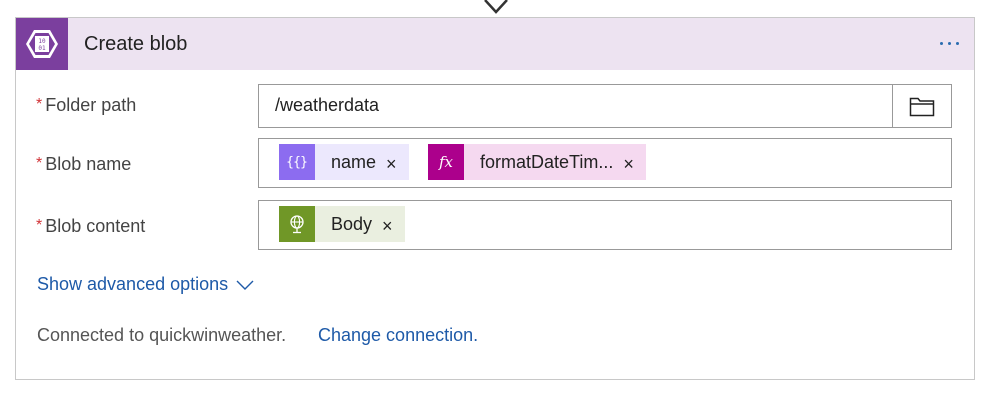 Image resolution: width=993 pixels, height=400 pixels. I want to click on folder-path-label: * Folder path, so click(86, 105).